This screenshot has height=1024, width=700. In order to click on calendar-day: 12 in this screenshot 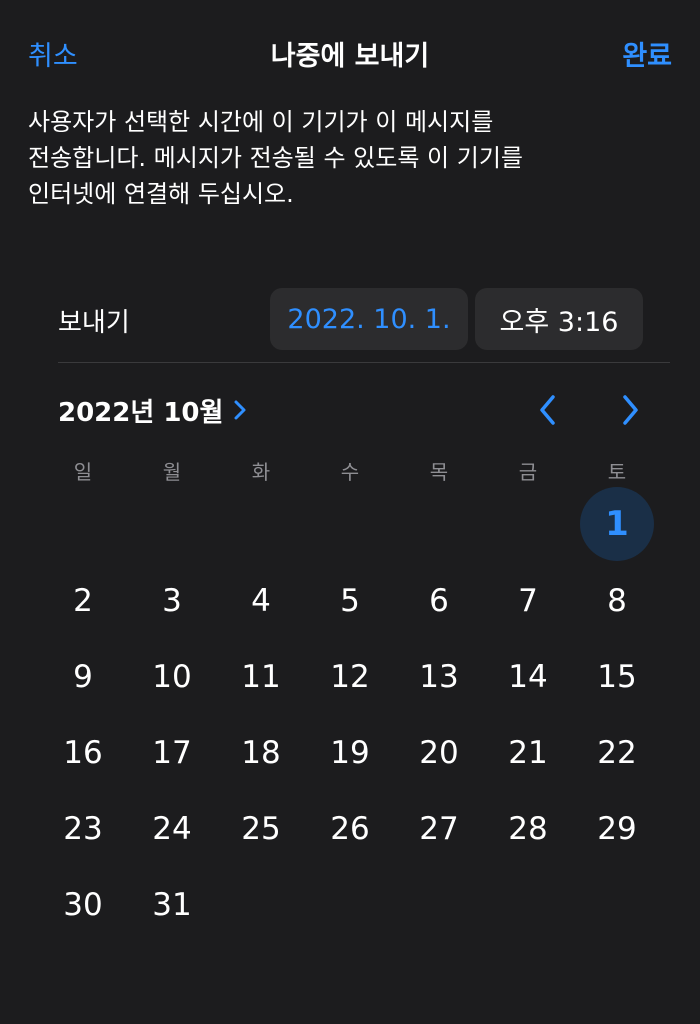, I will do `click(350, 677)`.